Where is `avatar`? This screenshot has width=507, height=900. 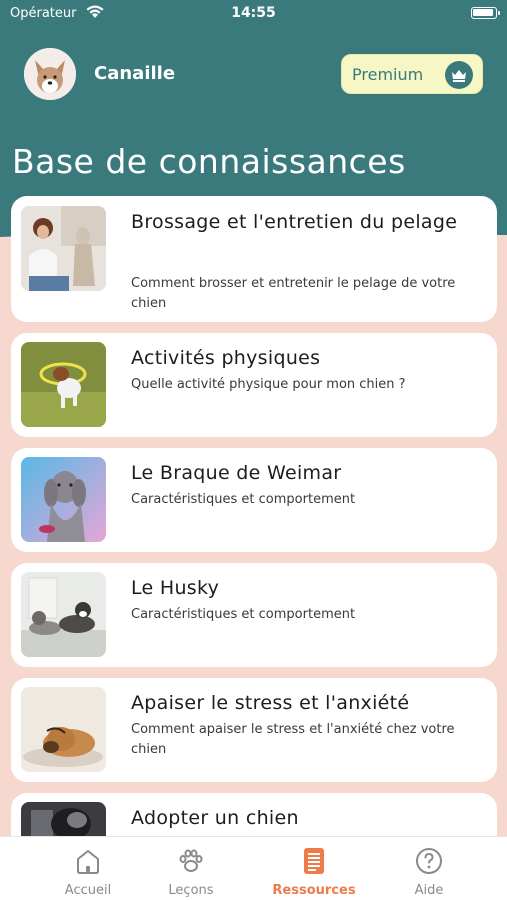
avatar is located at coordinates (50, 74).